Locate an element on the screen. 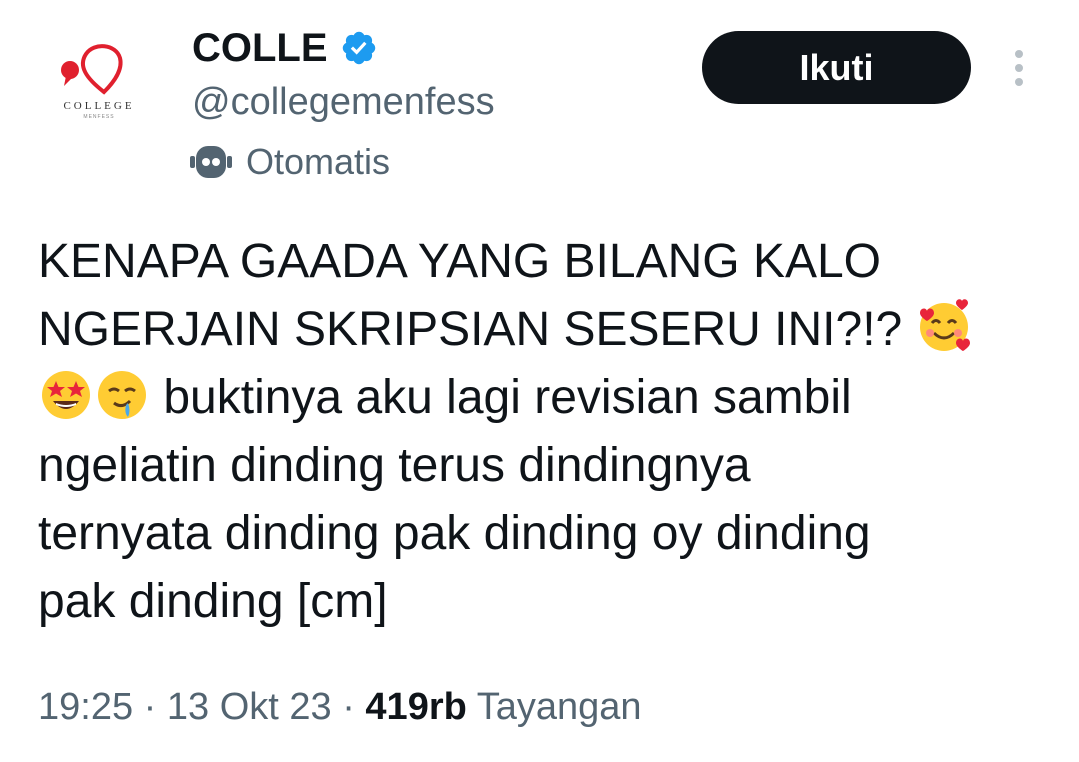 The image size is (1079, 762). tweet-time: 19:25 is located at coordinates (85, 707).